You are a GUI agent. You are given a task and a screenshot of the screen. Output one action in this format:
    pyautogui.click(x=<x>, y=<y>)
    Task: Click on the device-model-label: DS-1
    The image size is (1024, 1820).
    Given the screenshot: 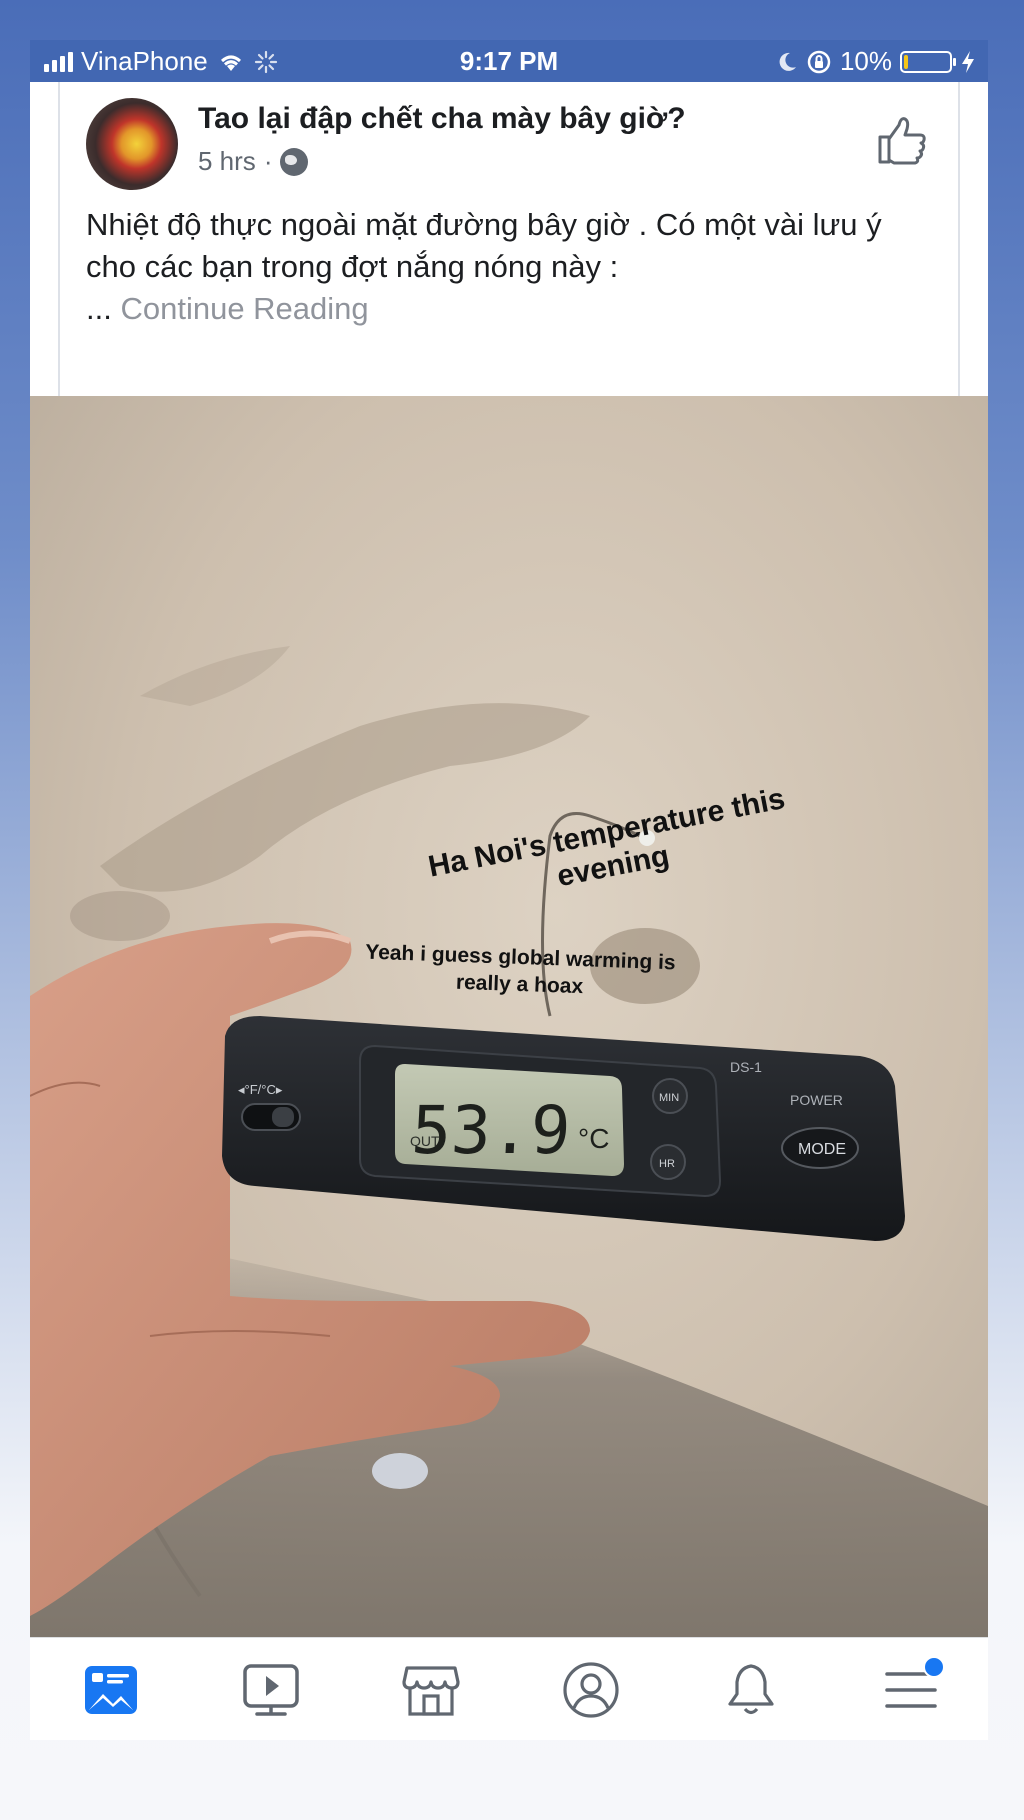 What is the action you would take?
    pyautogui.click(x=746, y=1067)
    